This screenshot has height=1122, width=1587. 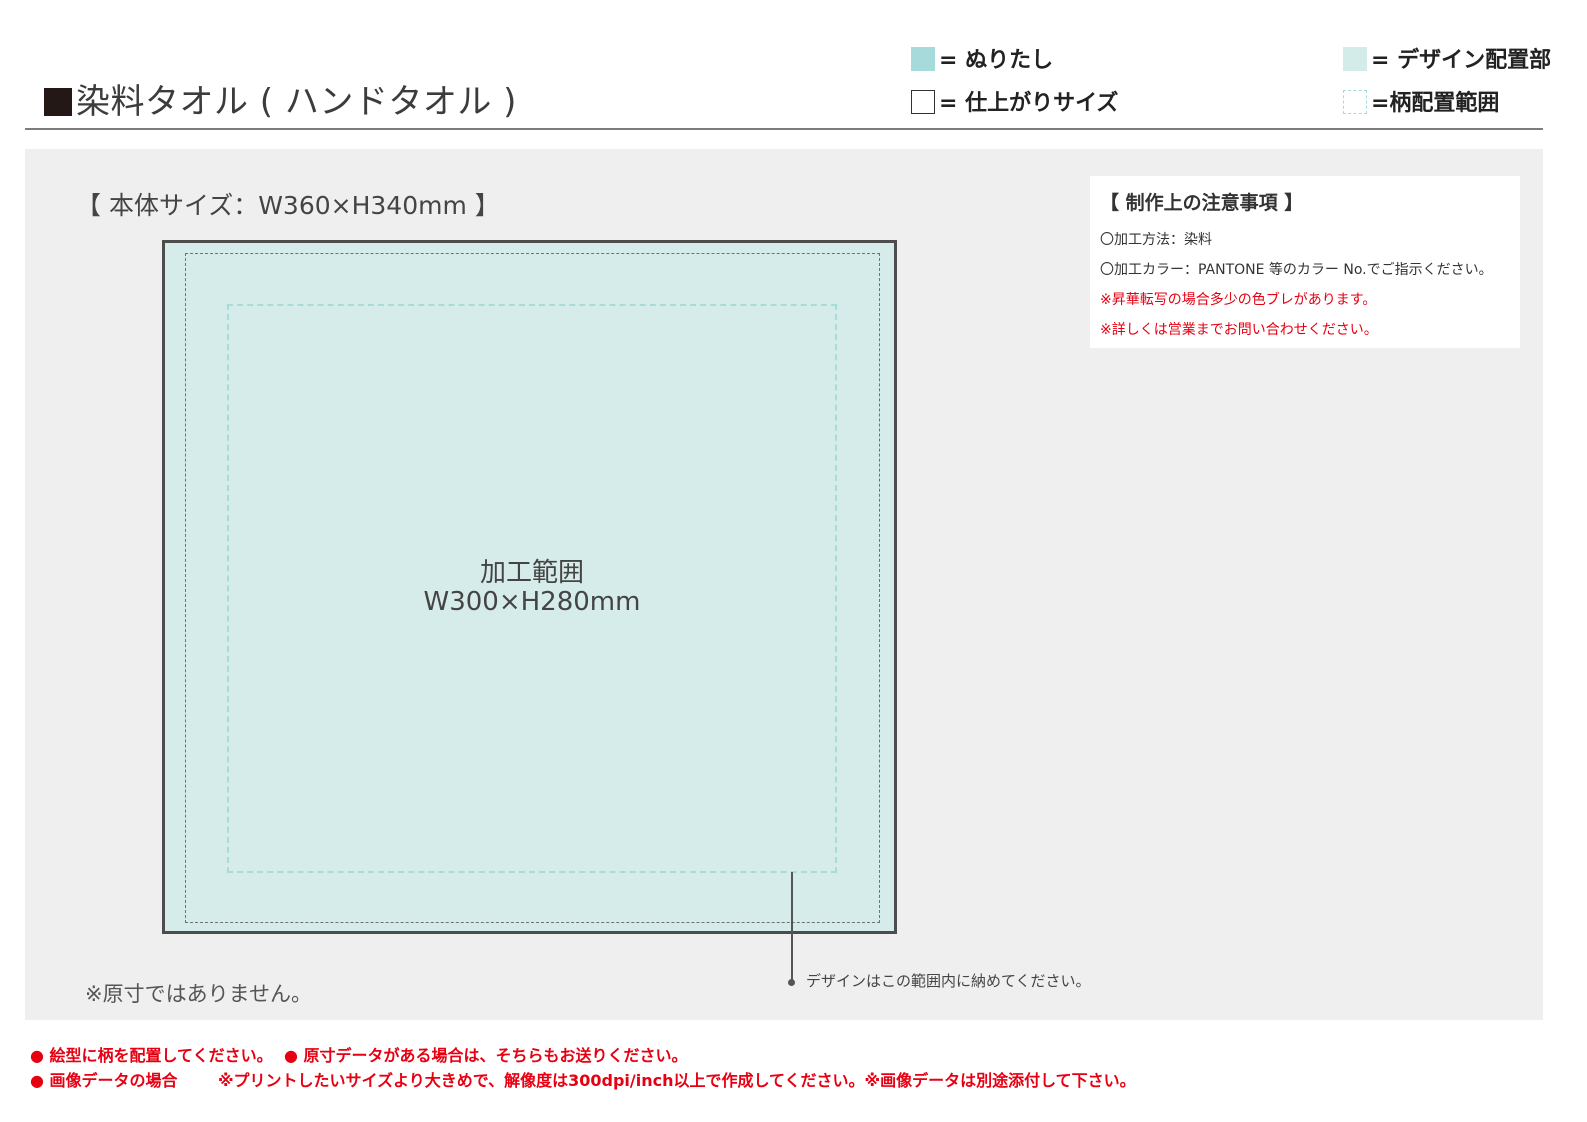 I want to click on legend-bleed: = ぬりたし, so click(x=982, y=58).